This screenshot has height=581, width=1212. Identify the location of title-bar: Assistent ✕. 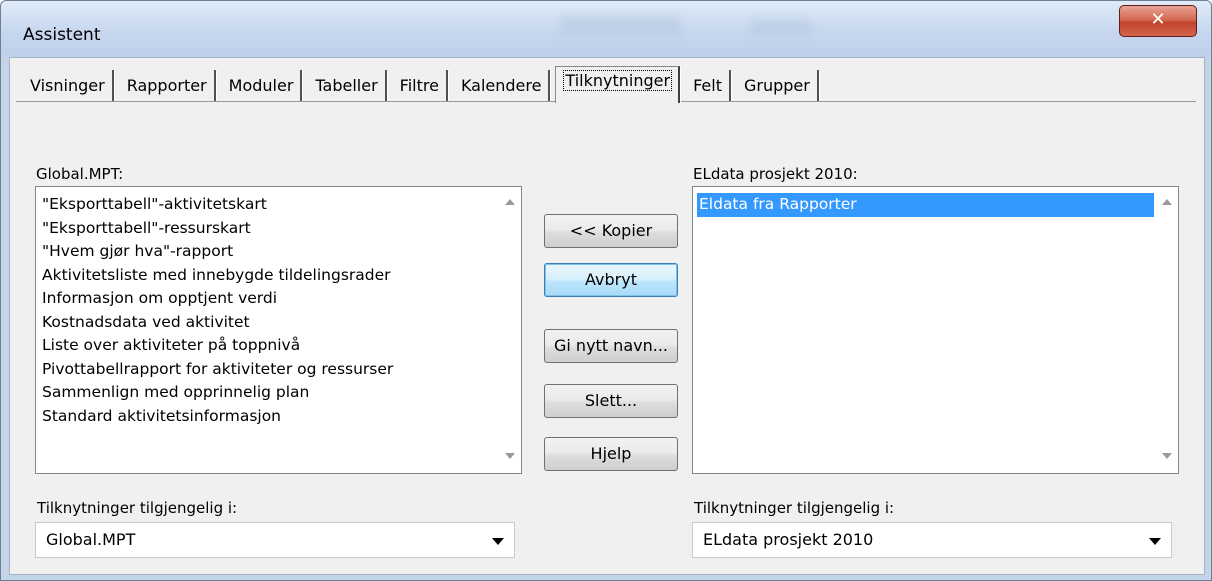
(606, 29).